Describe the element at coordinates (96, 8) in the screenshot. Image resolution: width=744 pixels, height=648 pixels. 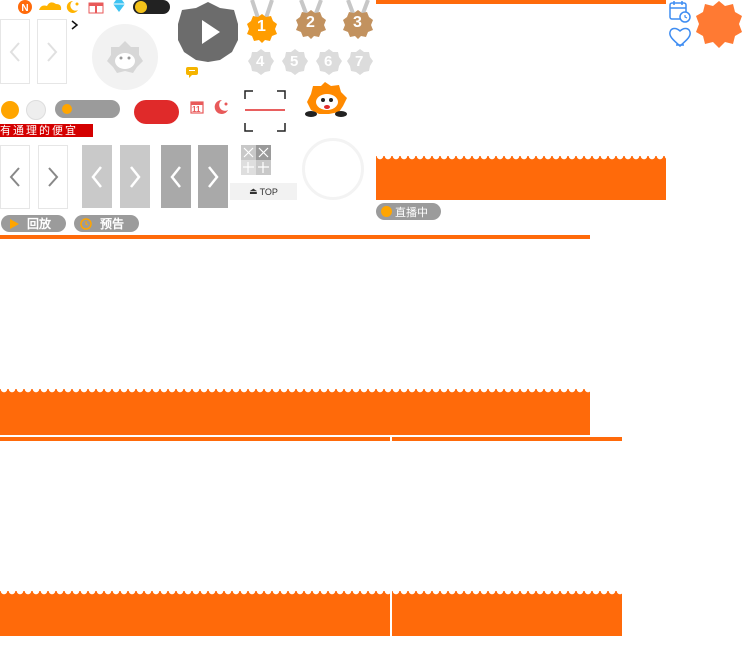
I see `gift-icon` at that location.